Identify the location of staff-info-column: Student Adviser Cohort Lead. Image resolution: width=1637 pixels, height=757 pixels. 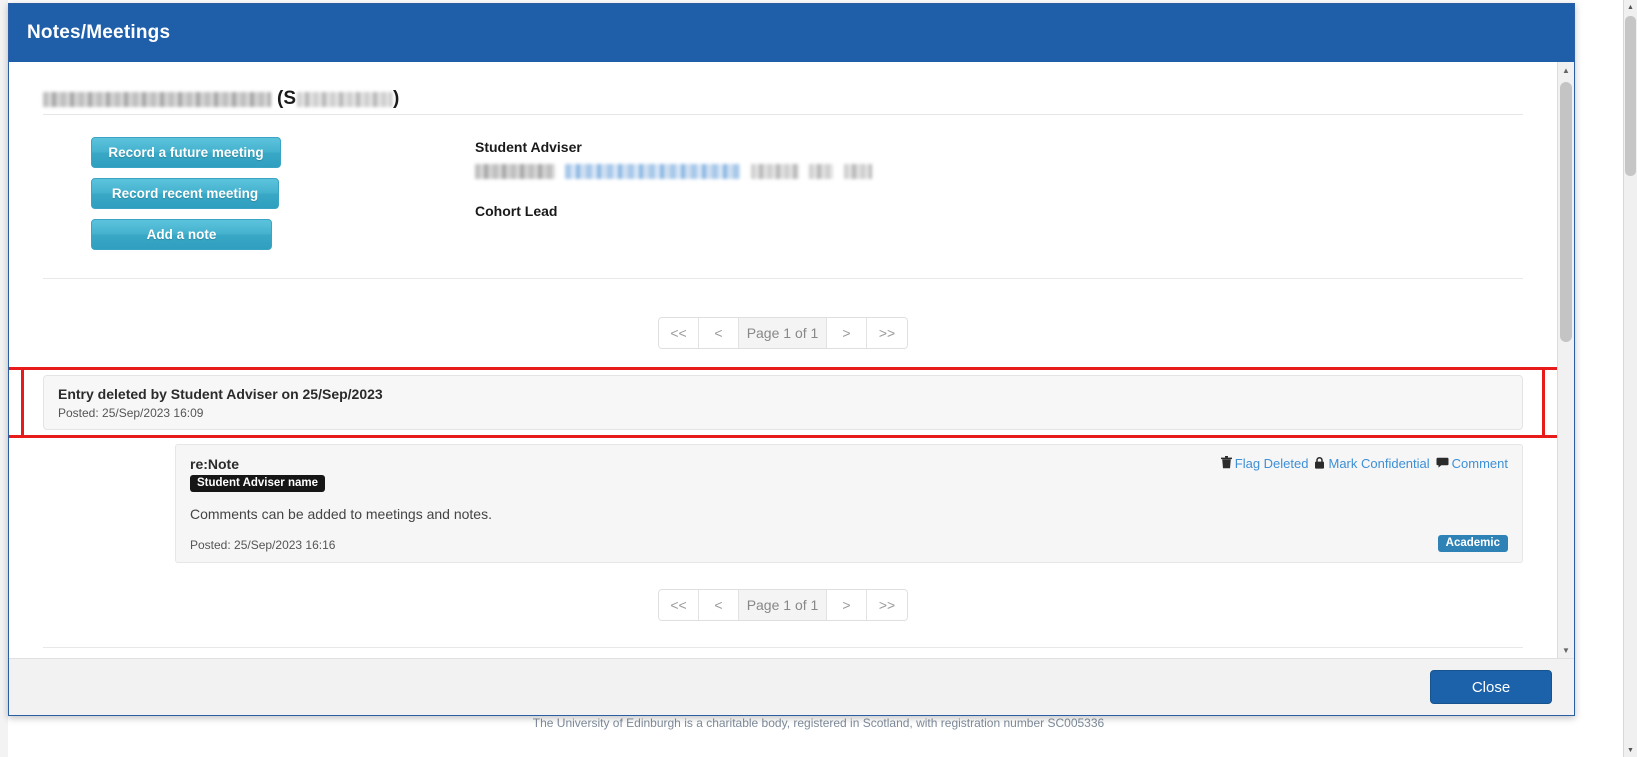
(999, 198).